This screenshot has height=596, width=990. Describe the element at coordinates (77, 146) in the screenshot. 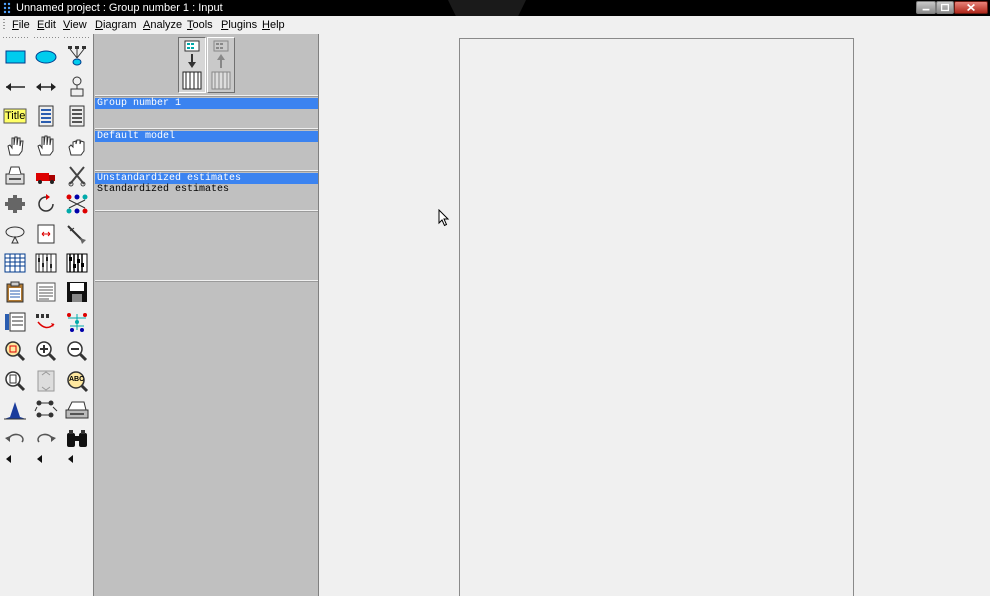

I see `deselect-all-objects-tool` at that location.